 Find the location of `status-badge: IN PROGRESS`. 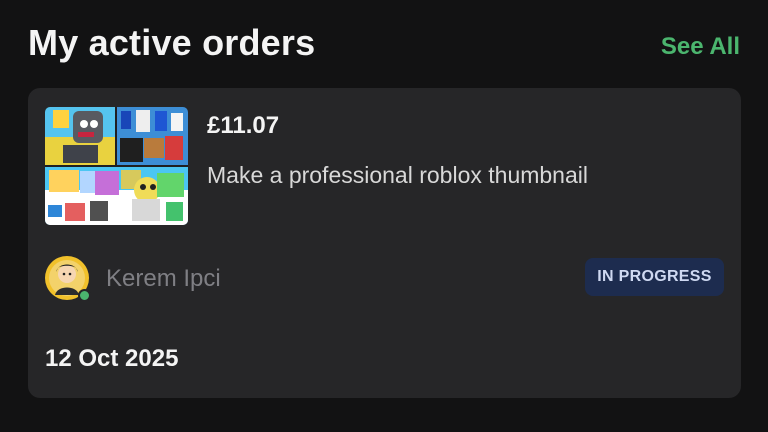

status-badge: IN PROGRESS is located at coordinates (654, 277).